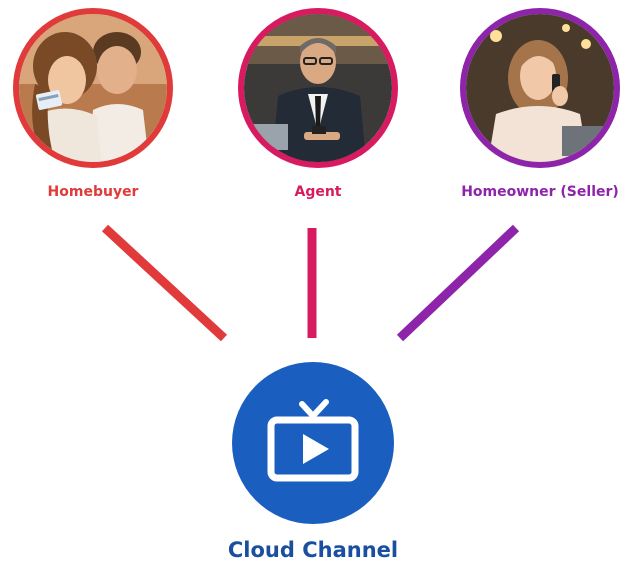  I want to click on seller-connector, so click(458, 283).